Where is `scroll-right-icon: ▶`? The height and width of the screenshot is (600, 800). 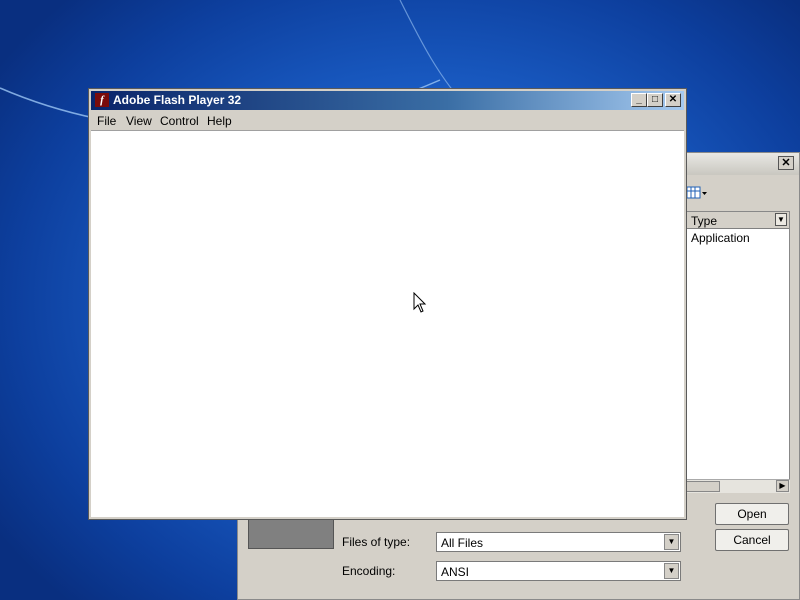
scroll-right-icon: ▶ is located at coordinates (782, 486).